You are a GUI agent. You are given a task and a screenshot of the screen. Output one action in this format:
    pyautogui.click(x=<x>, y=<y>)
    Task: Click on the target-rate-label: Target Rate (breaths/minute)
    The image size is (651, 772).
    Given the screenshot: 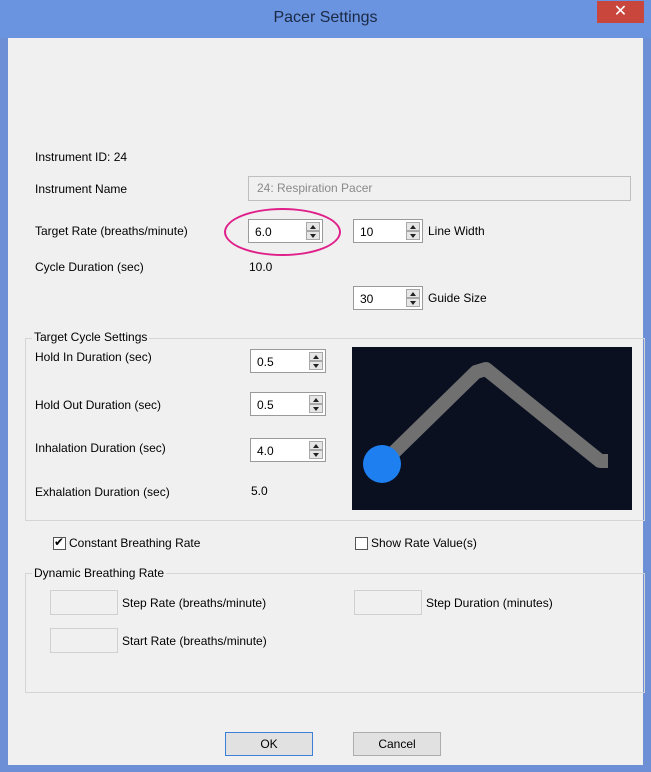 What is the action you would take?
    pyautogui.click(x=111, y=231)
    